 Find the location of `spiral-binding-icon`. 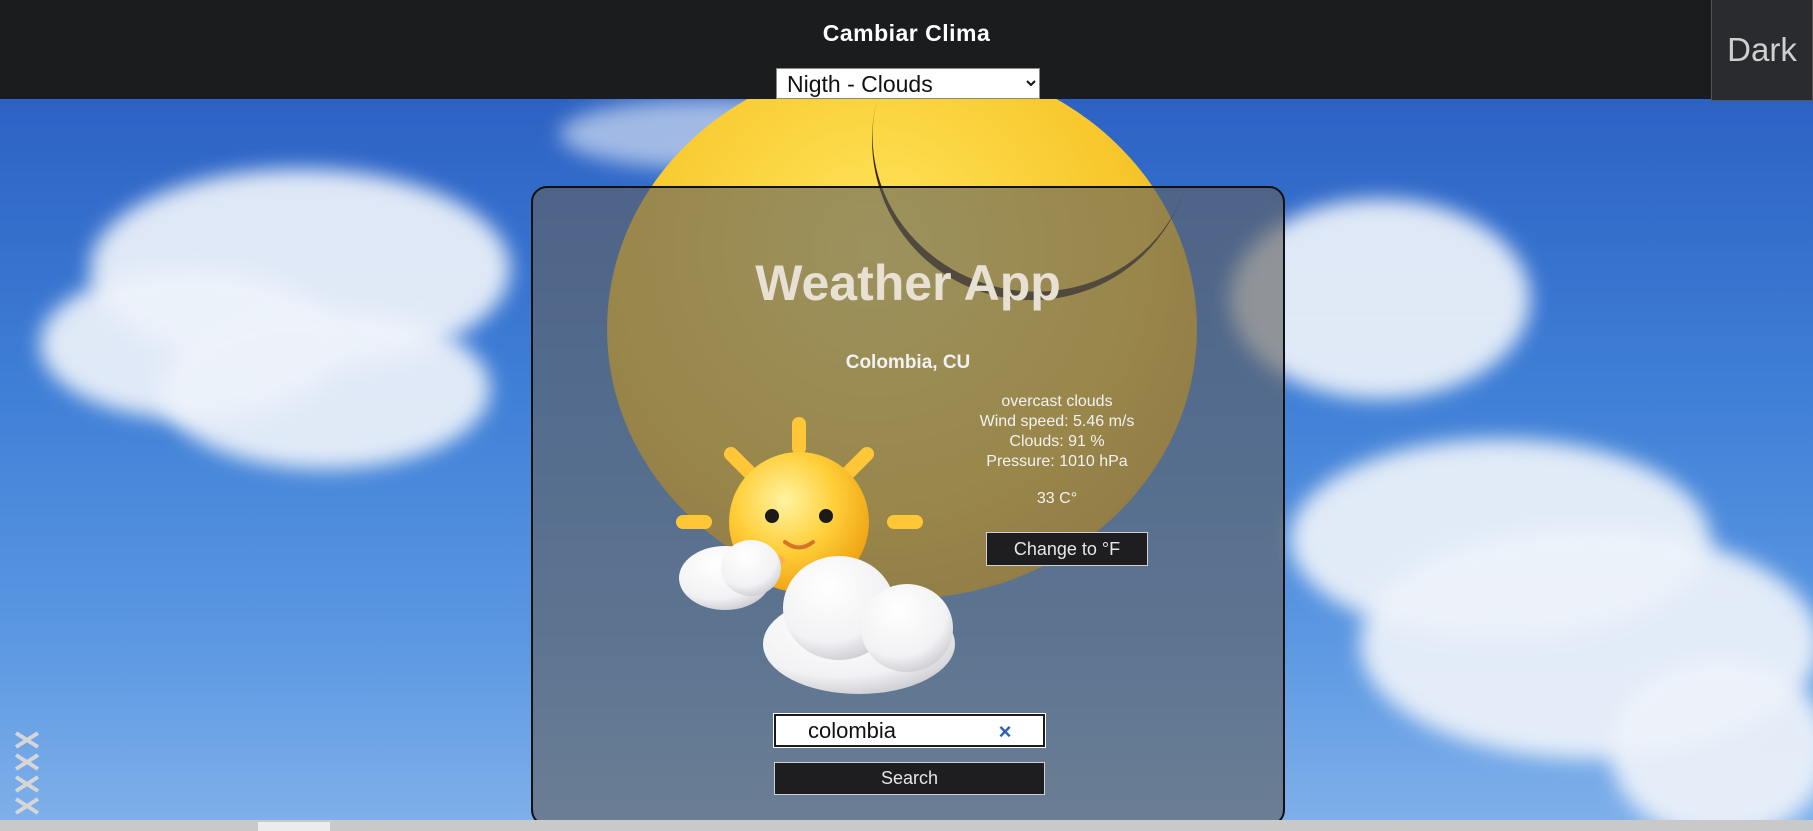

spiral-binding-icon is located at coordinates (27, 773).